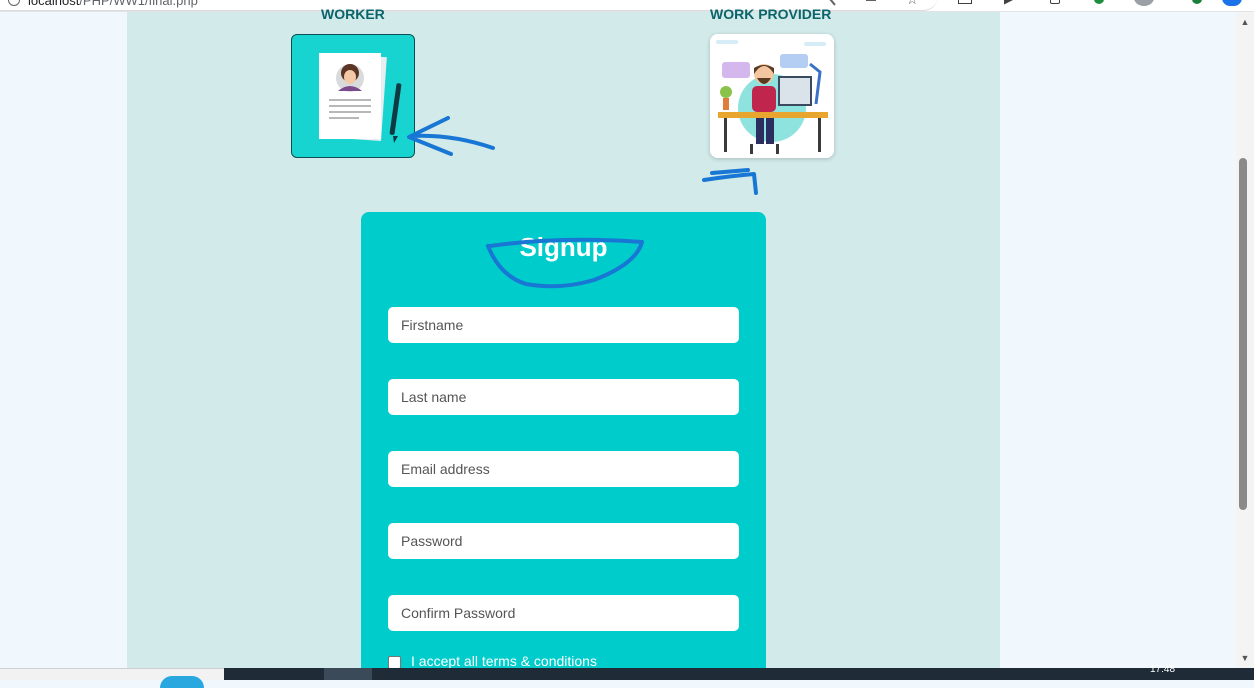 The width and height of the screenshot is (1254, 688). I want to click on scrollbar-thumb, so click(1243, 334).